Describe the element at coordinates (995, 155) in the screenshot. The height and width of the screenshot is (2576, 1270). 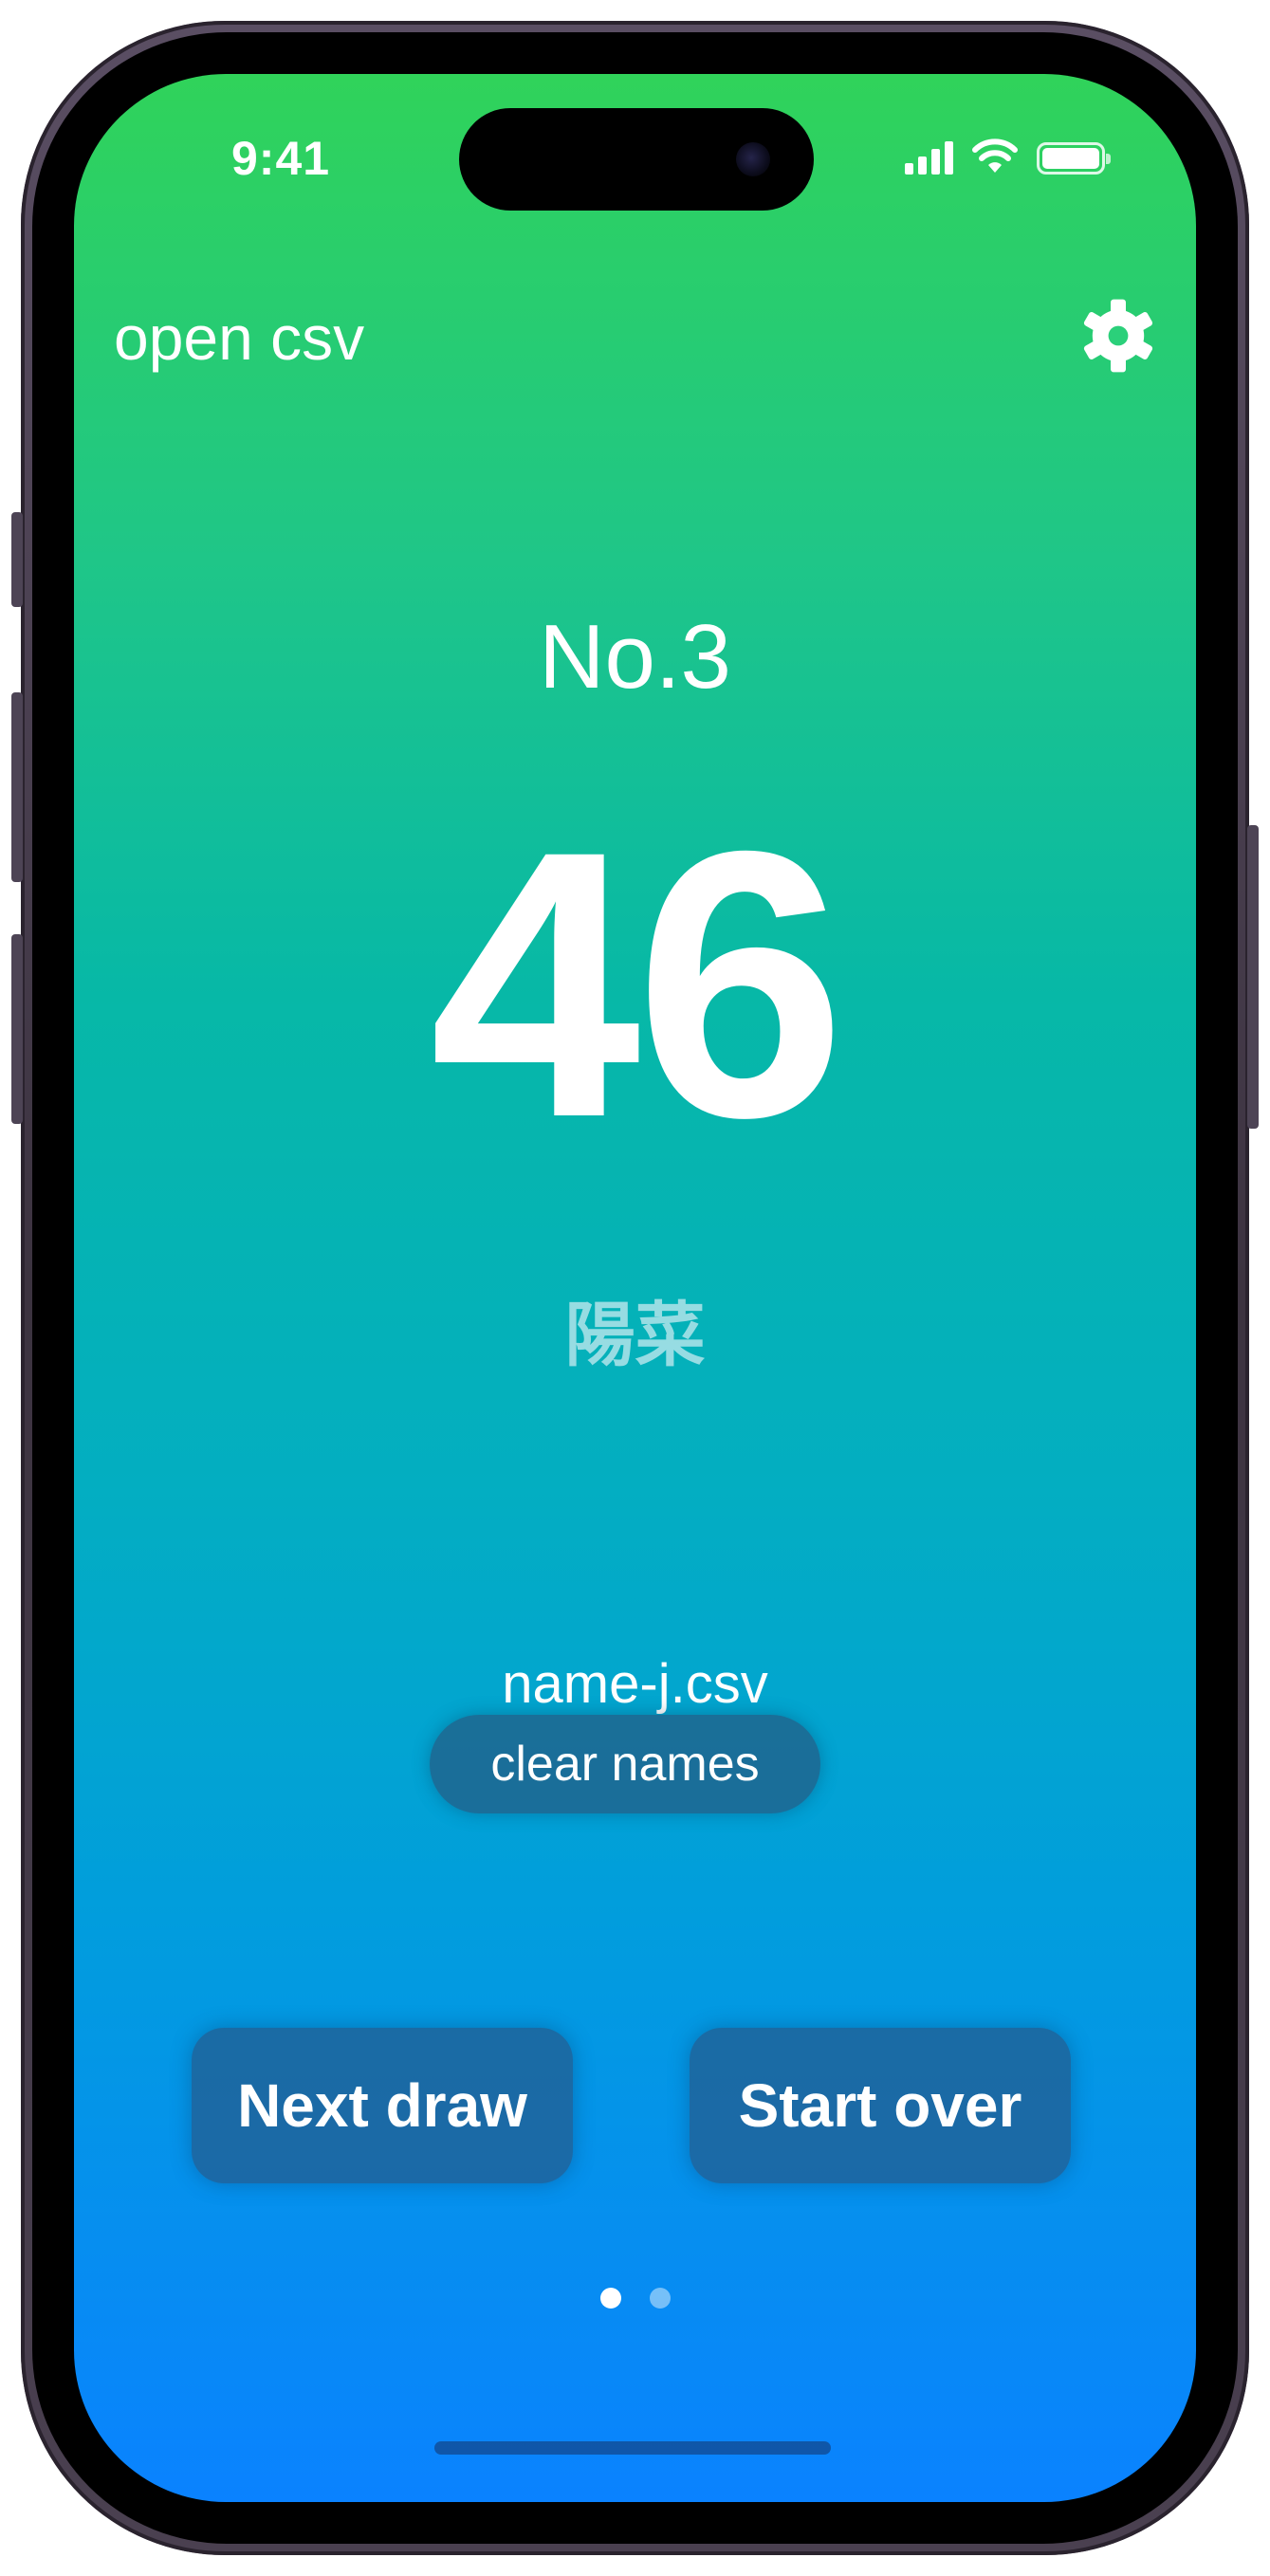
I see `wifi-icon` at that location.